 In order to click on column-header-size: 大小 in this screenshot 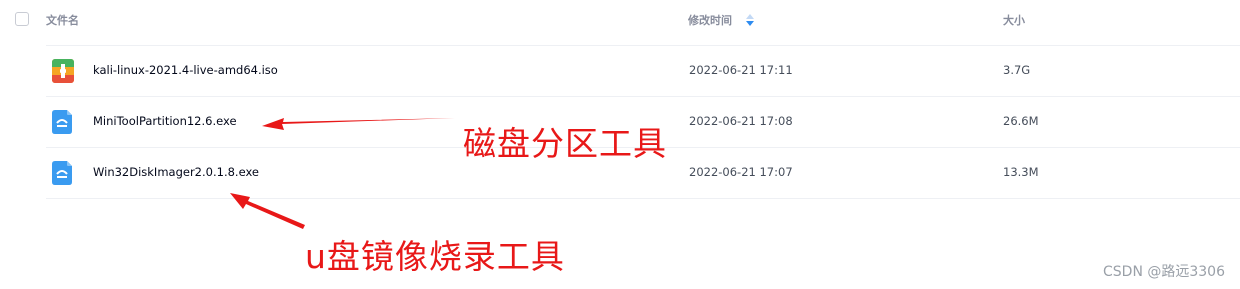, I will do `click(1014, 20)`.